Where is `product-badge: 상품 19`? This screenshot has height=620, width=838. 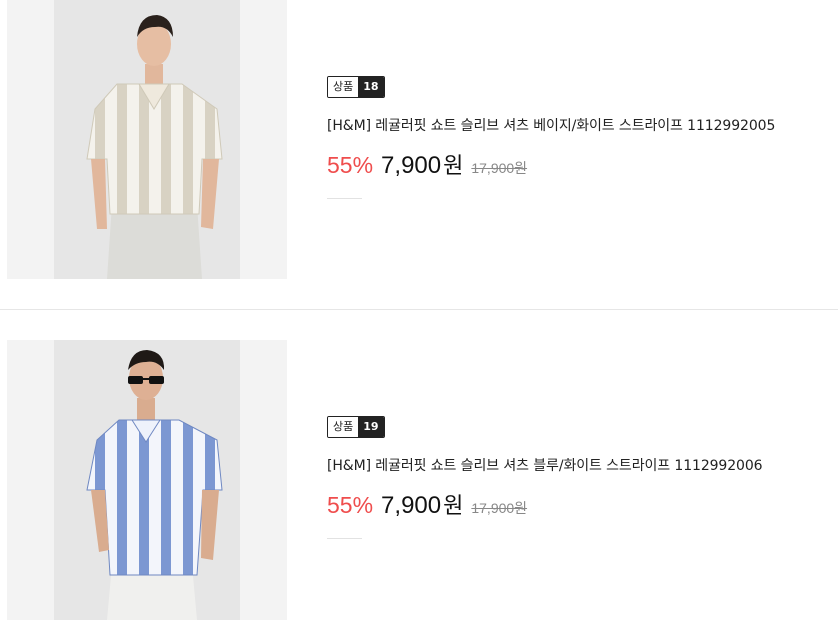 product-badge: 상품 19 is located at coordinates (356, 427).